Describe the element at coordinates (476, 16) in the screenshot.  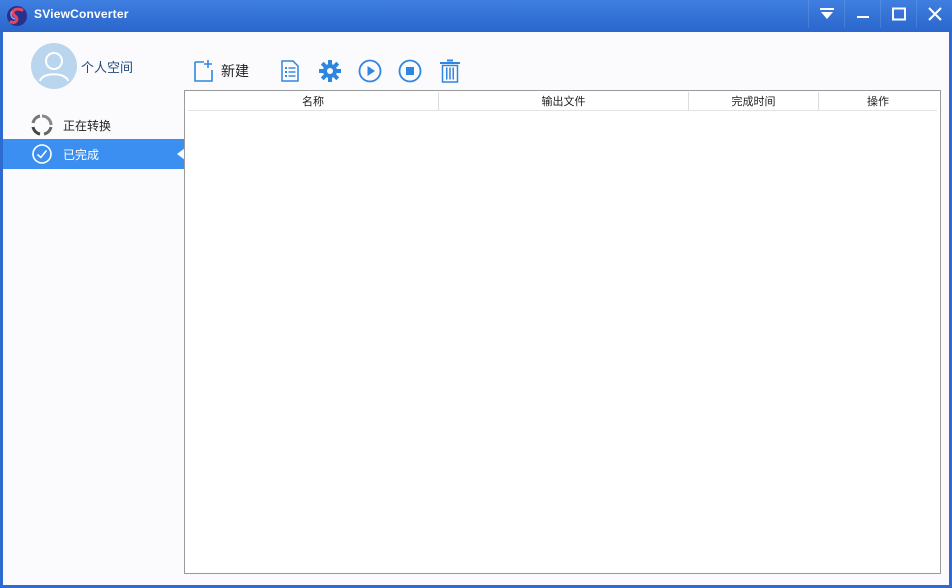
I see `title-bar: SViewConverter` at that location.